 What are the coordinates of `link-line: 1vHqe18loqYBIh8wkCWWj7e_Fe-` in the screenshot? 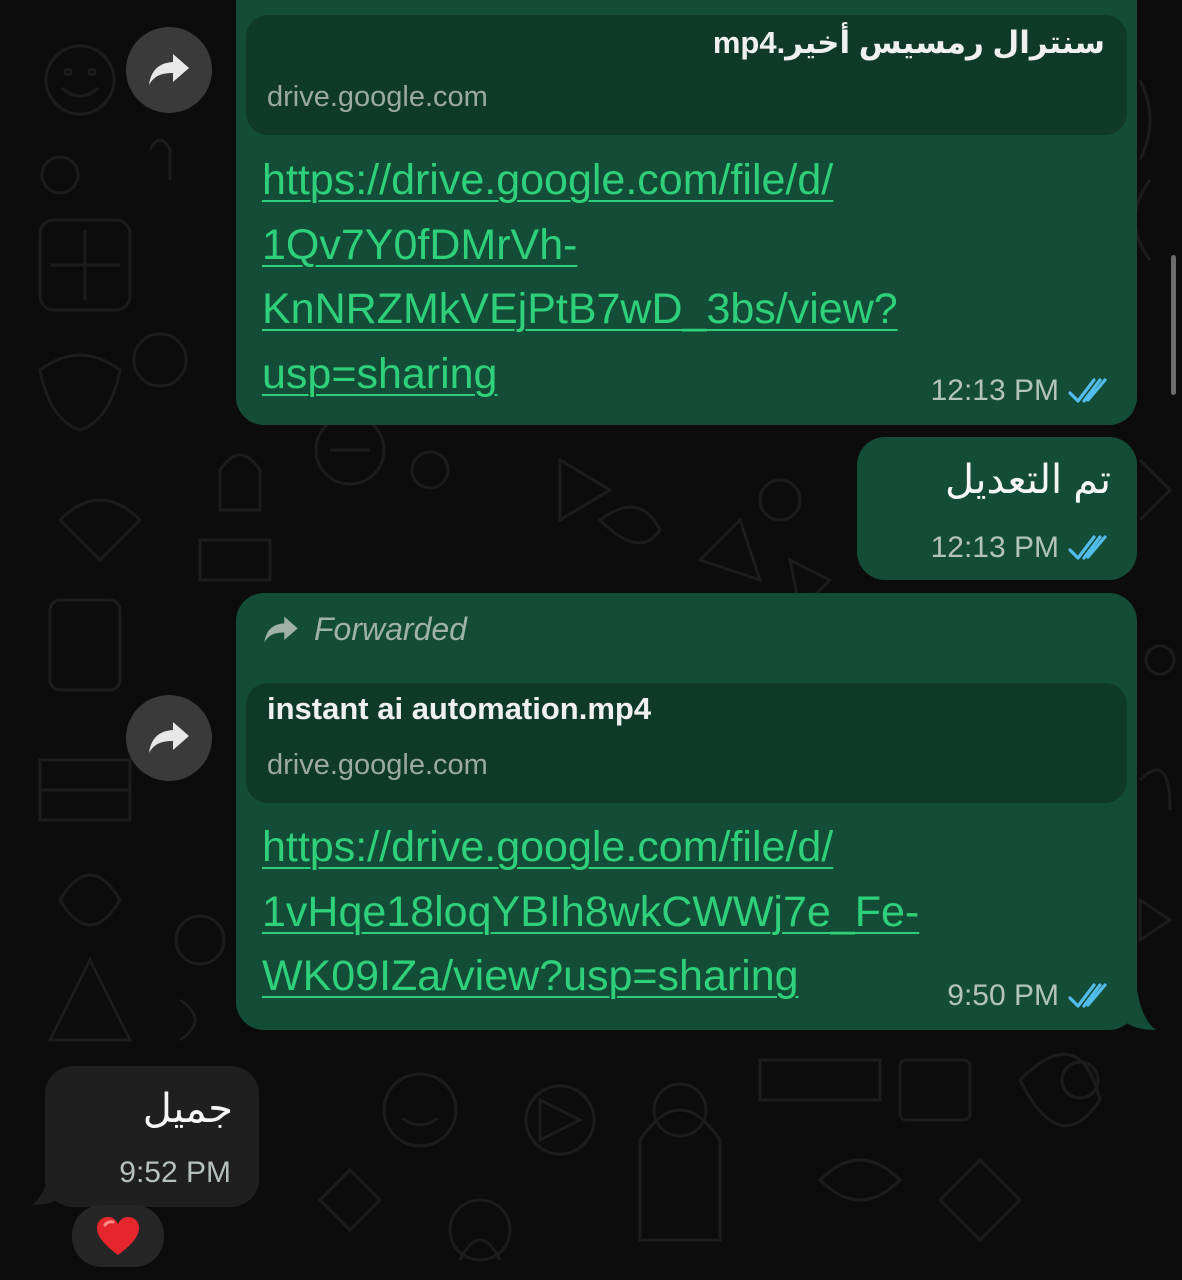 It's located at (622, 912).